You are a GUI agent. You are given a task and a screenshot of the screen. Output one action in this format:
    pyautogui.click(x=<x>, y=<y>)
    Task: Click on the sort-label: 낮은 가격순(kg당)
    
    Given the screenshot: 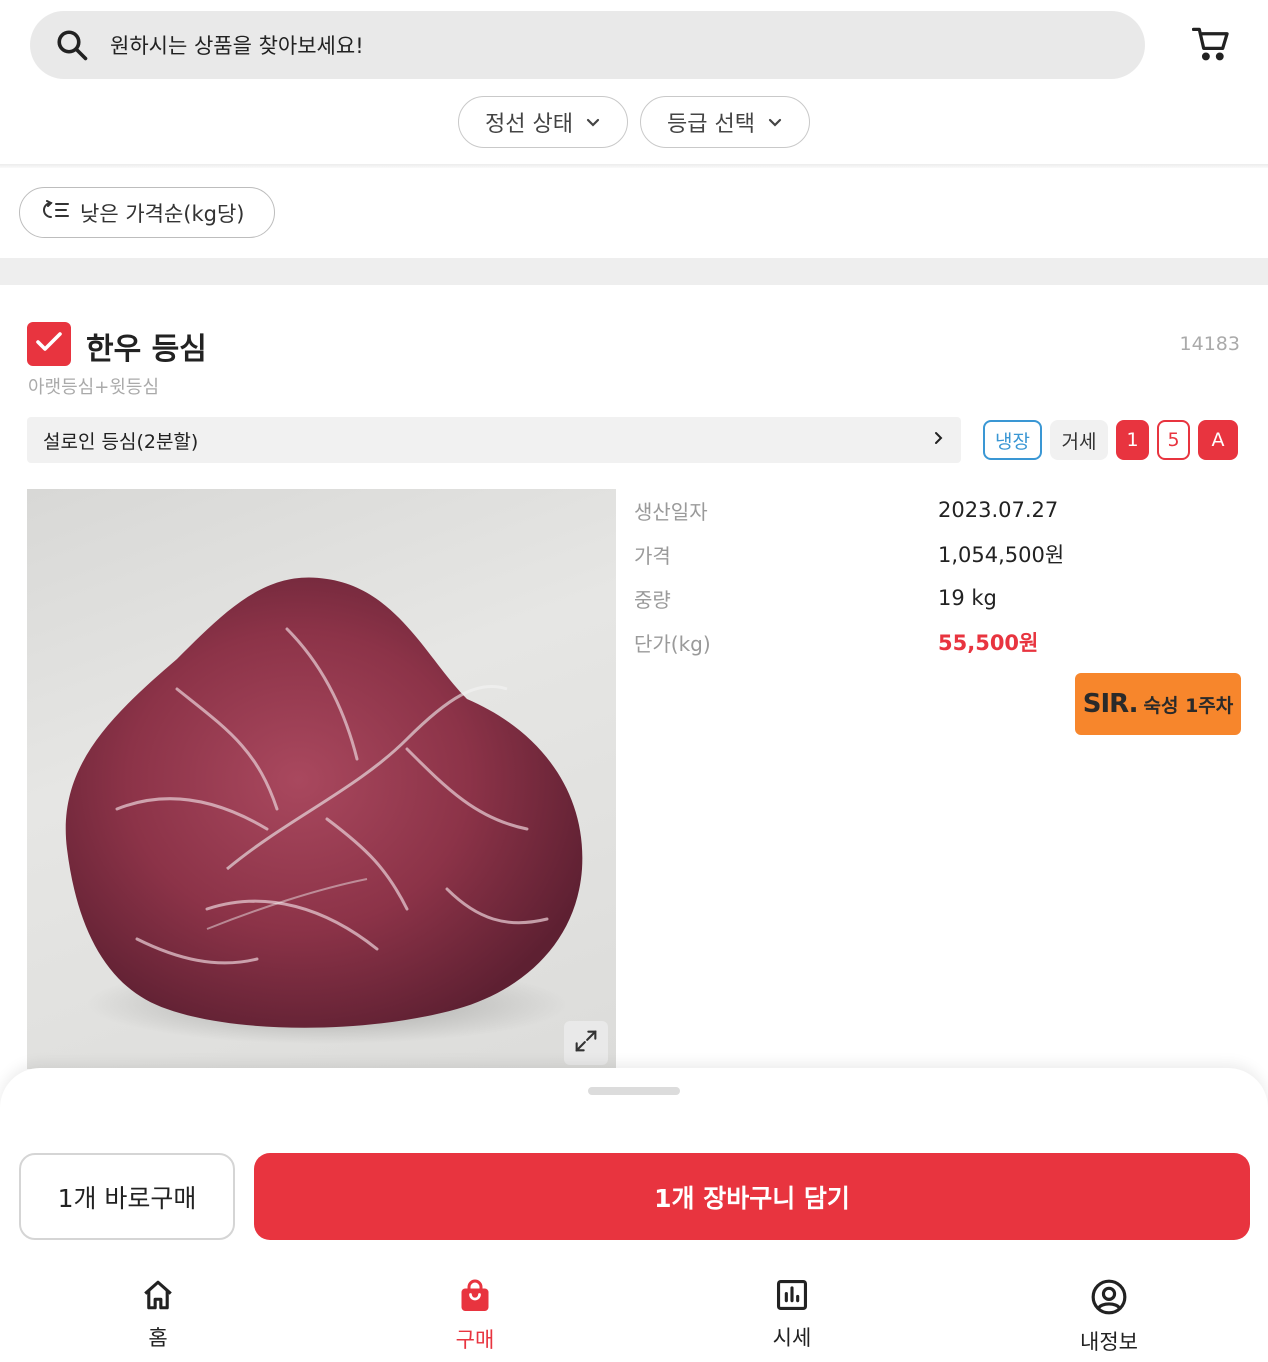 What is the action you would take?
    pyautogui.click(x=162, y=213)
    